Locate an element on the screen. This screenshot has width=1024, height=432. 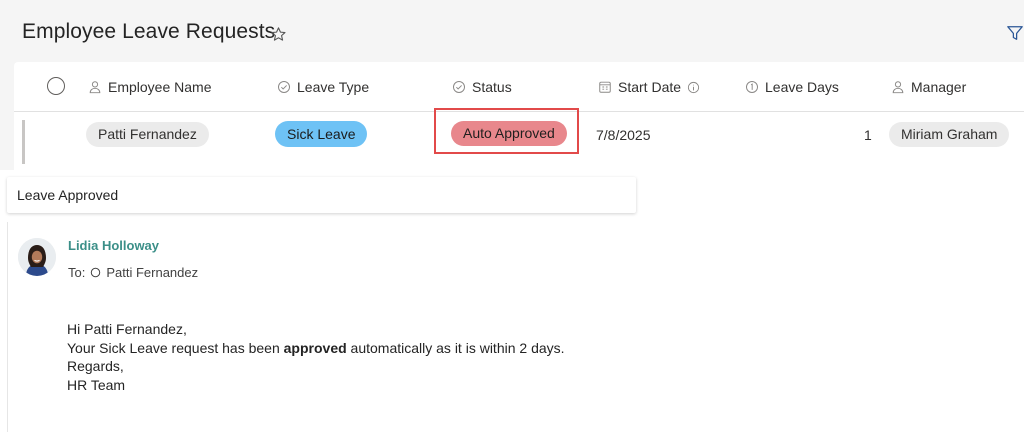
column-label: Leave Type is located at coordinates (333, 87).